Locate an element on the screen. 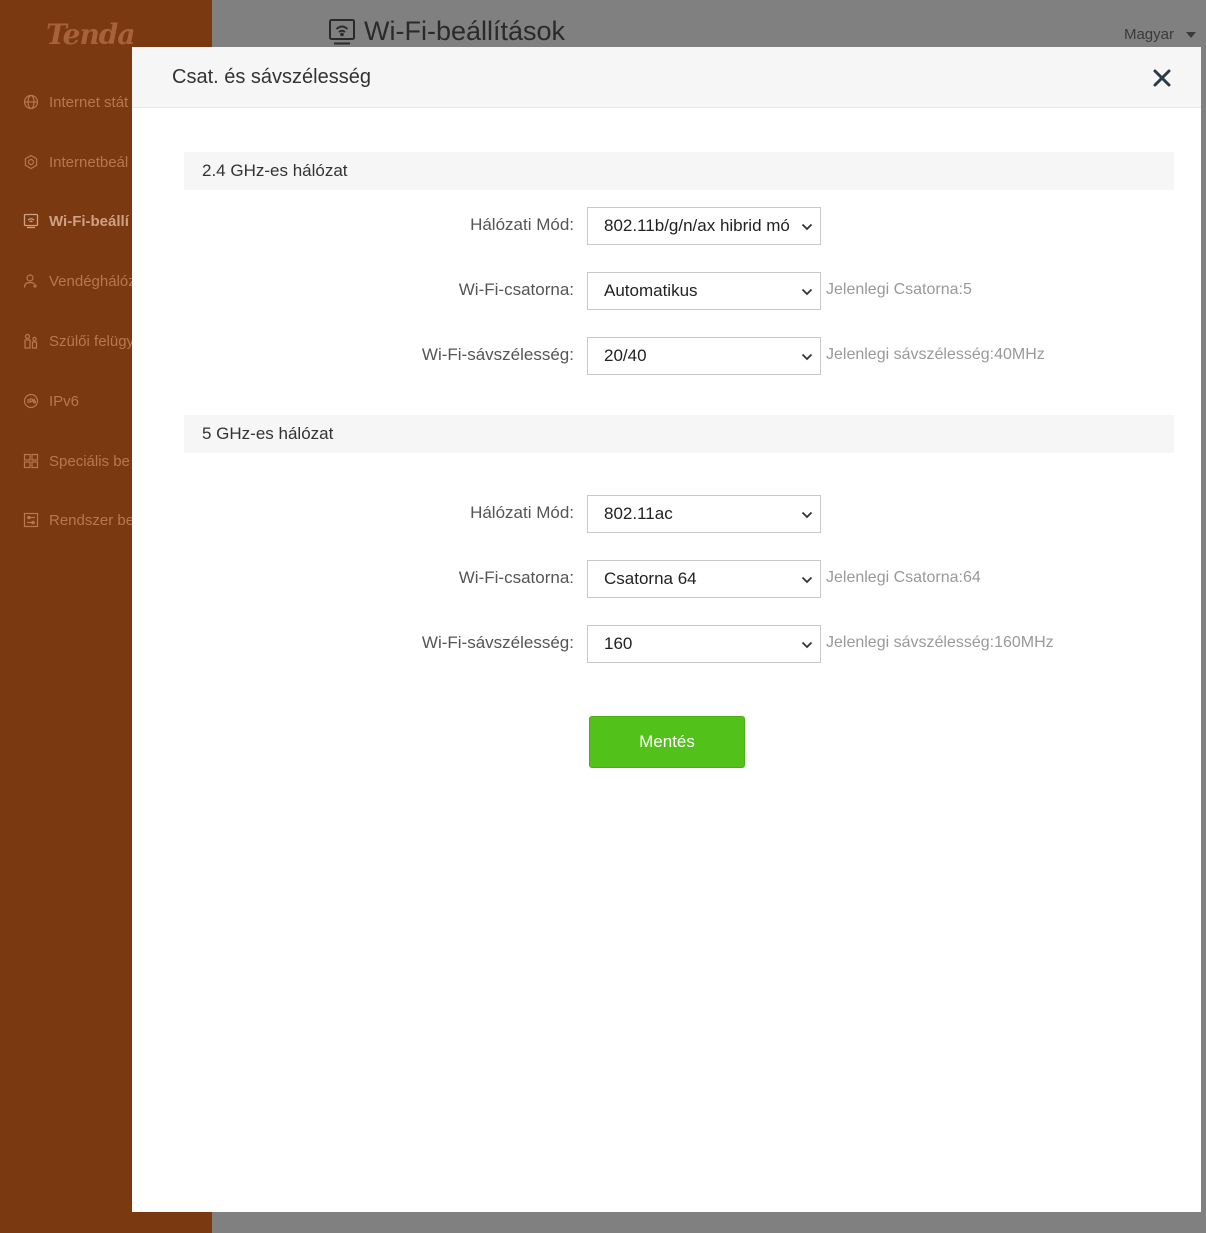  wifi-settings-icon is located at coordinates (342, 31).